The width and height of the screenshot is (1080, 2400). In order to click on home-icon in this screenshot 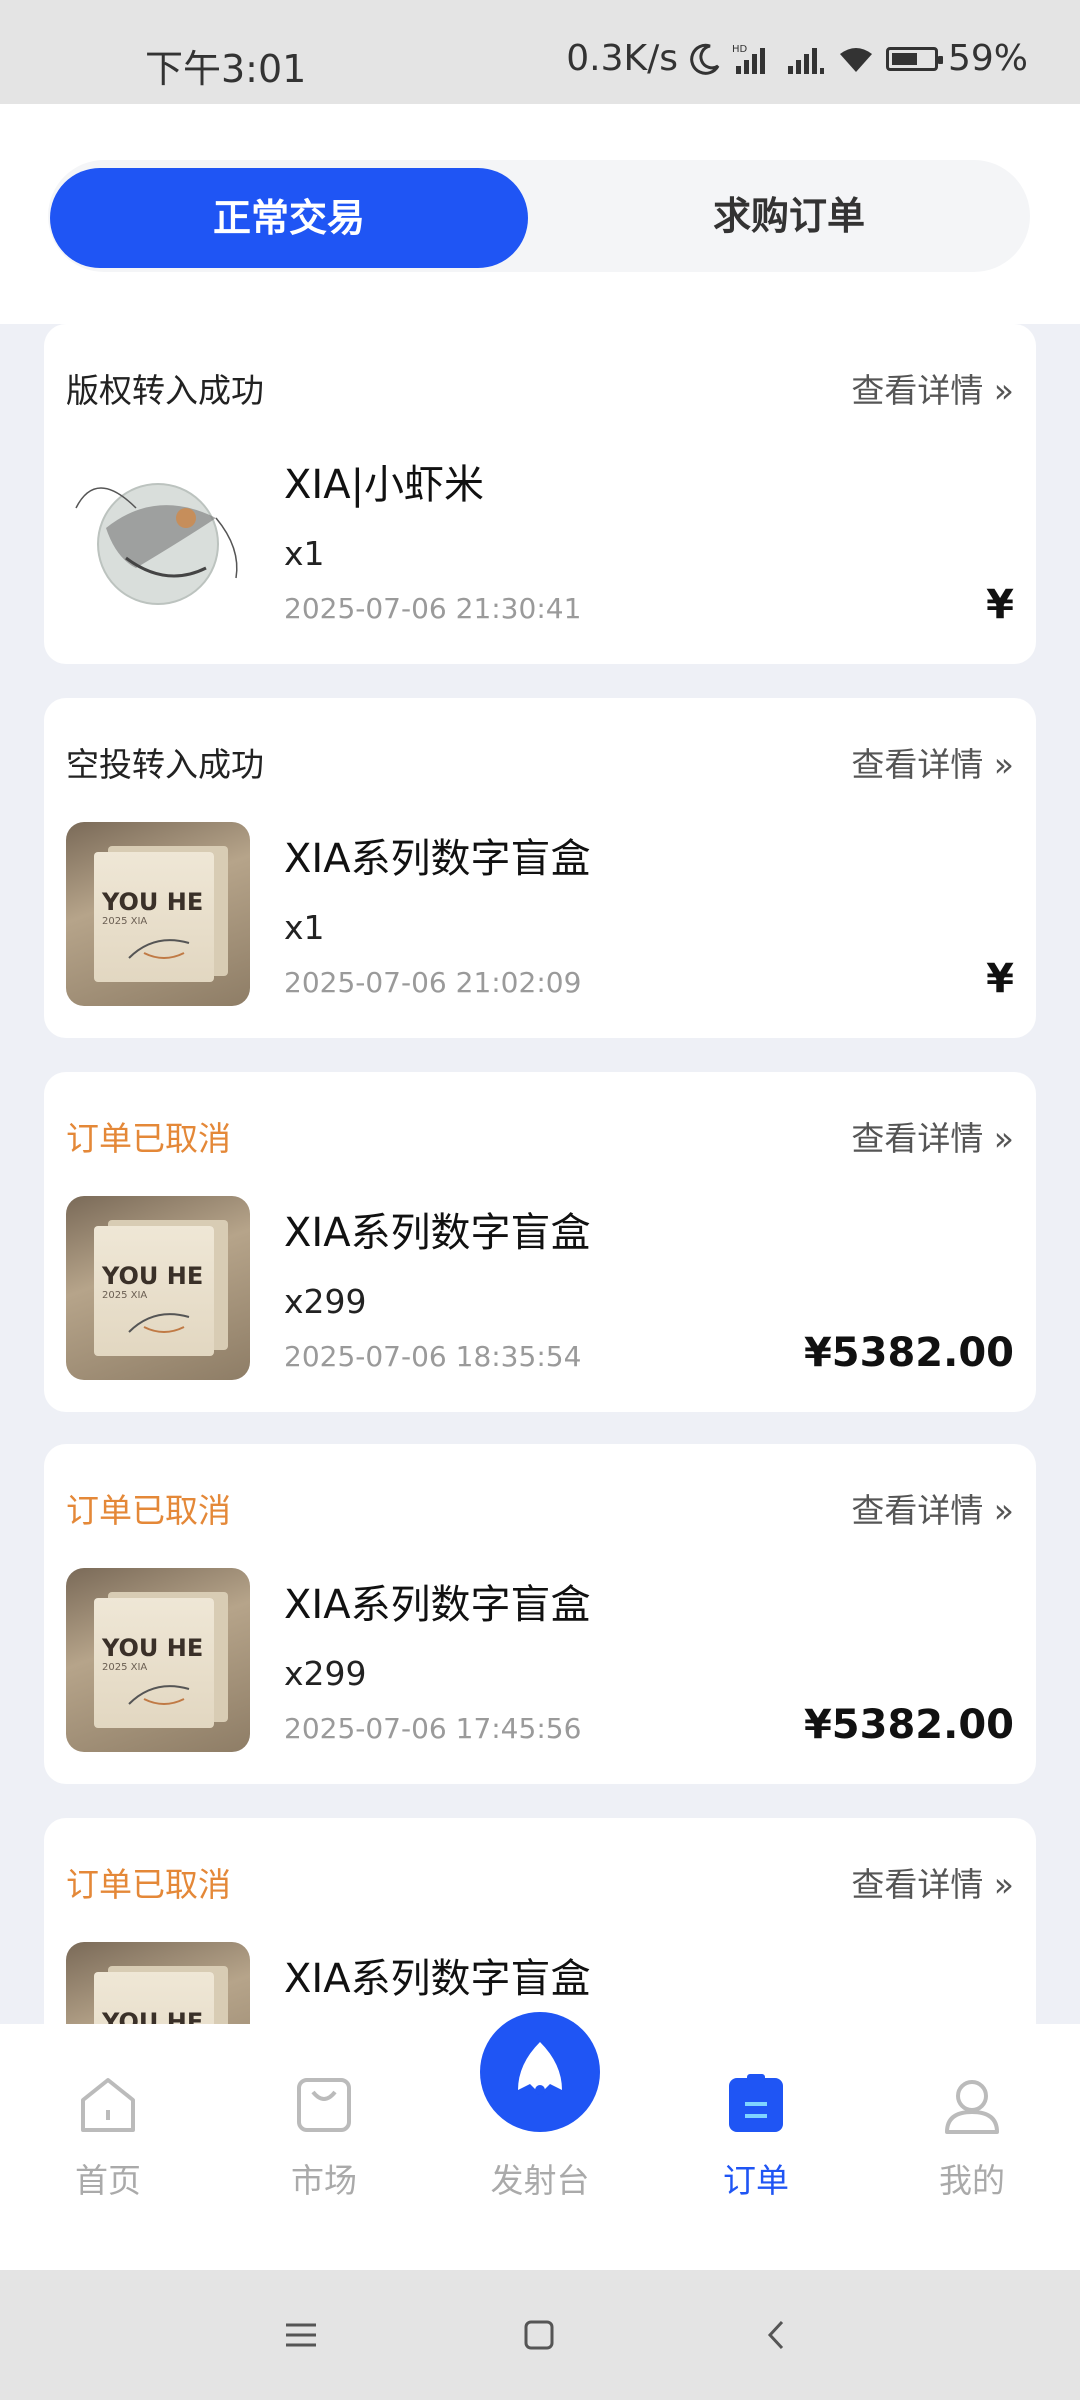, I will do `click(108, 2105)`.